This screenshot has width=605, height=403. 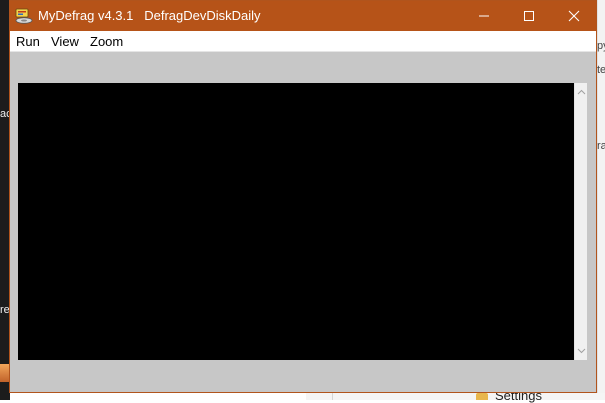 What do you see at coordinates (303, 16) in the screenshot?
I see `title-bar: MyDefrag v4.3.1 DefragDevDiskDaily` at bounding box center [303, 16].